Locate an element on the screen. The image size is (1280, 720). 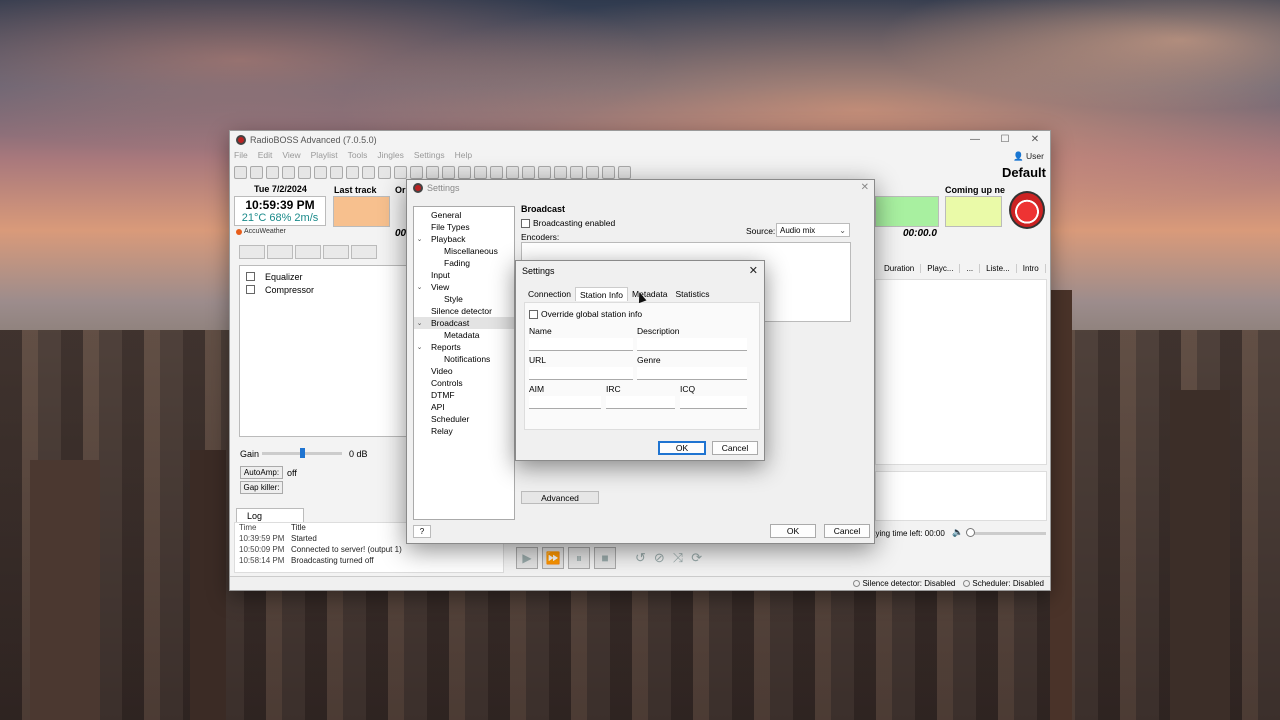
genre-field is located at coordinates (692, 373).